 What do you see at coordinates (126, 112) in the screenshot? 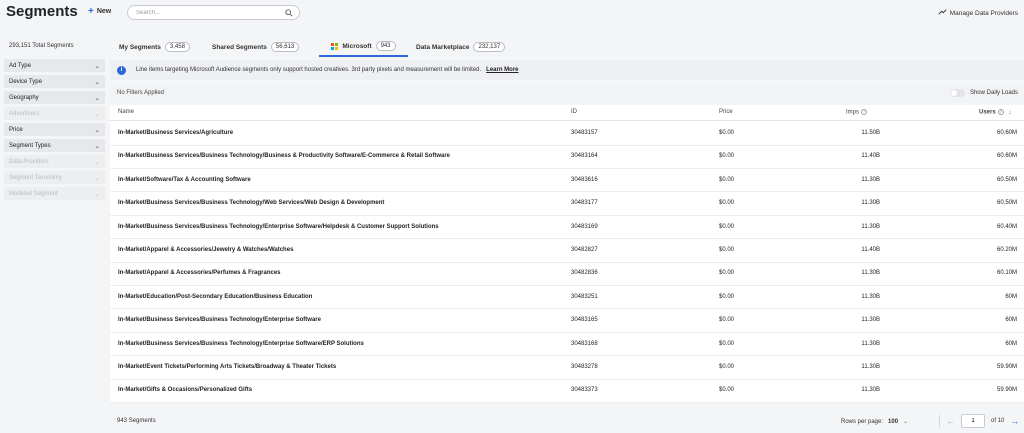
I see `column-header-name: Name` at bounding box center [126, 112].